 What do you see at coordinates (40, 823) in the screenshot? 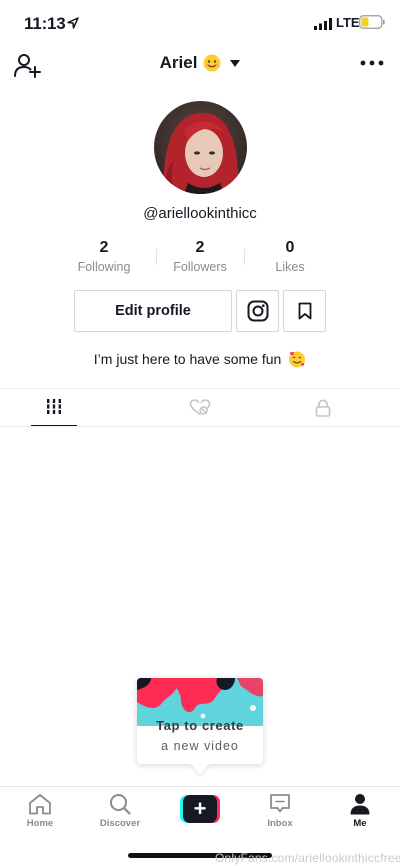
I see `nav-label: Home` at bounding box center [40, 823].